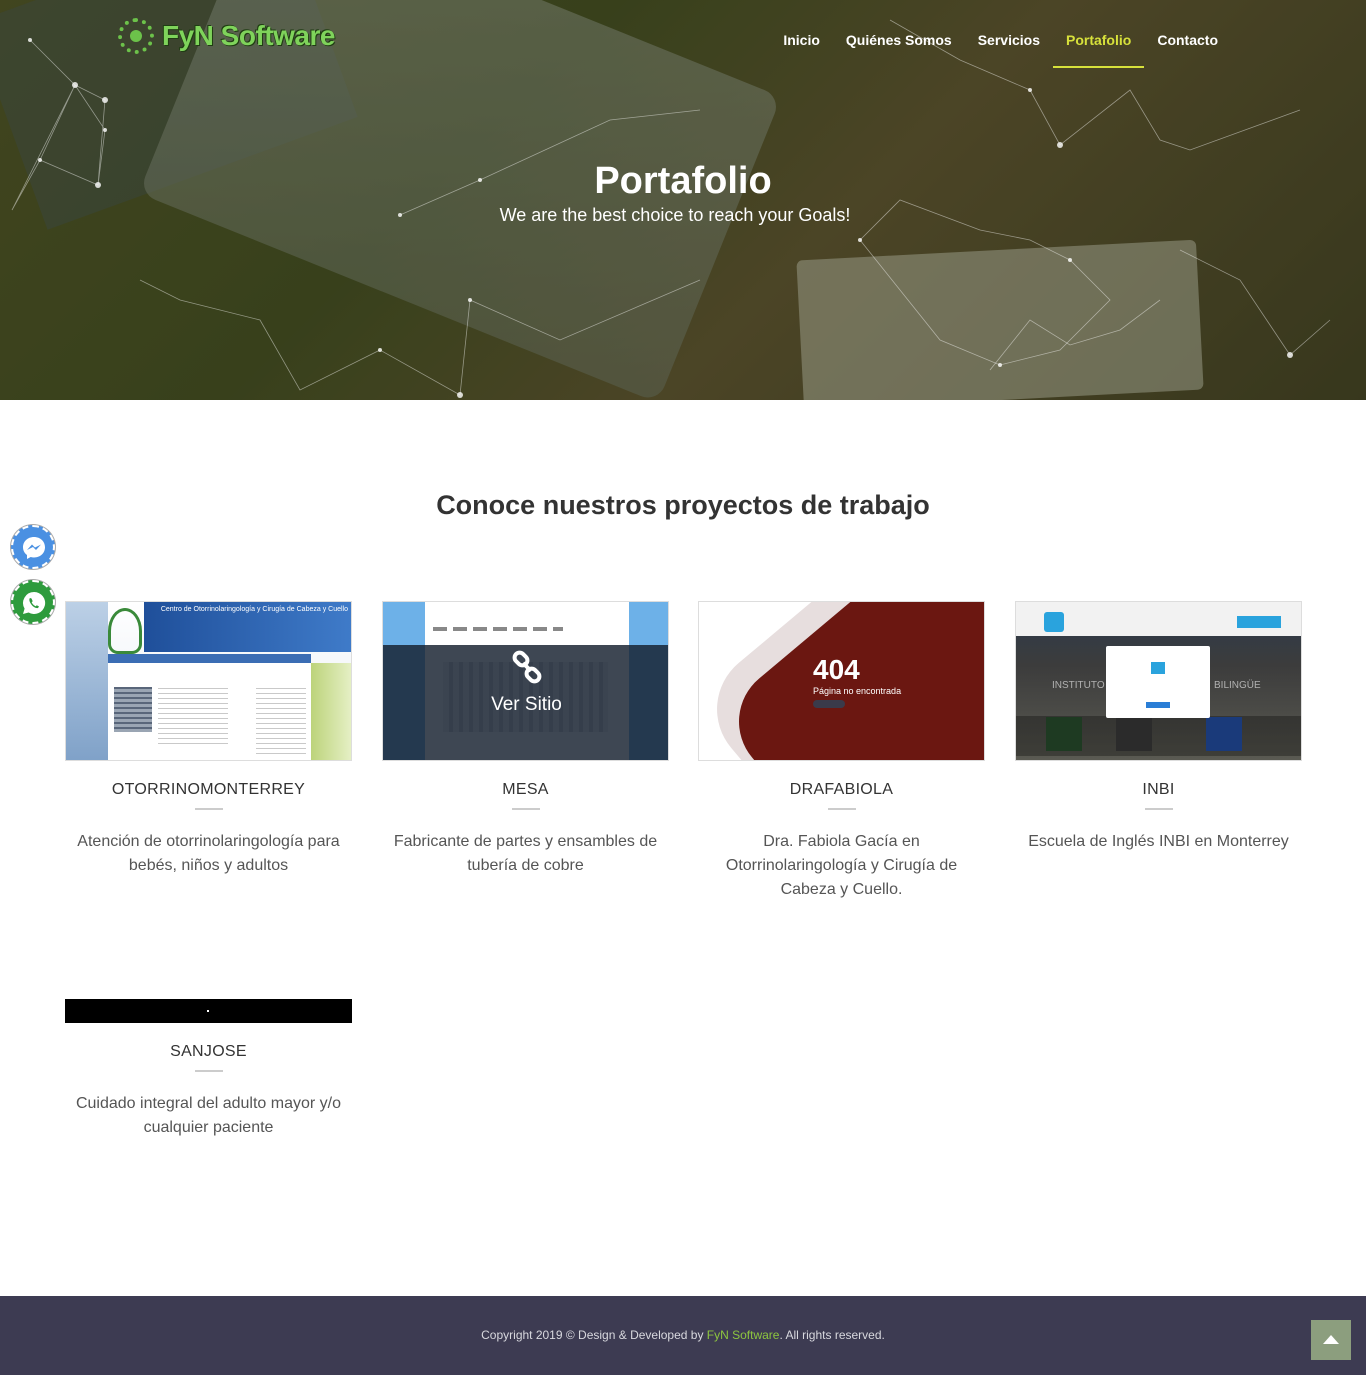 The height and width of the screenshot is (1375, 1366). What do you see at coordinates (527, 667) in the screenshot?
I see `link-icon` at bounding box center [527, 667].